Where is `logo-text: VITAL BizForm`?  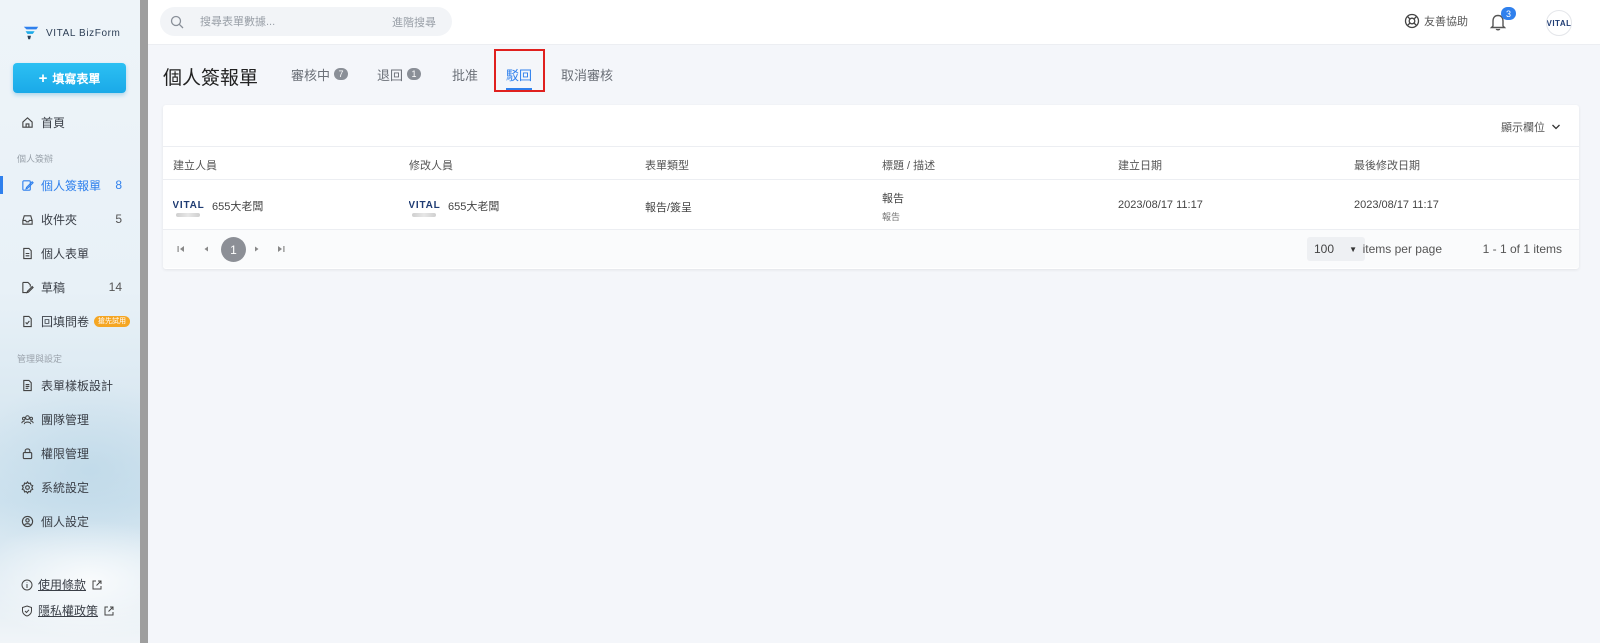 logo-text: VITAL BizForm is located at coordinates (83, 33).